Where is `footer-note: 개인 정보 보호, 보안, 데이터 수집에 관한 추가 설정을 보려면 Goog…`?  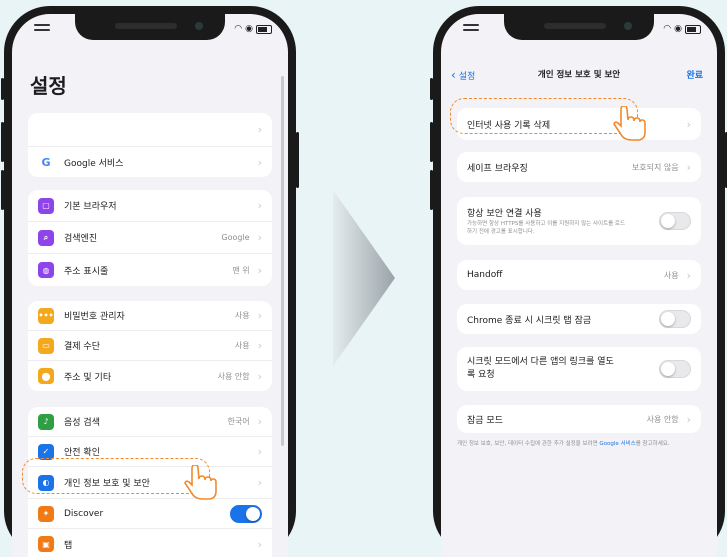
footer-note: 개인 정보 보호, 보안, 데이터 수집에 관한 추가 설정을 보려면 Goog… is located at coordinates (579, 444).